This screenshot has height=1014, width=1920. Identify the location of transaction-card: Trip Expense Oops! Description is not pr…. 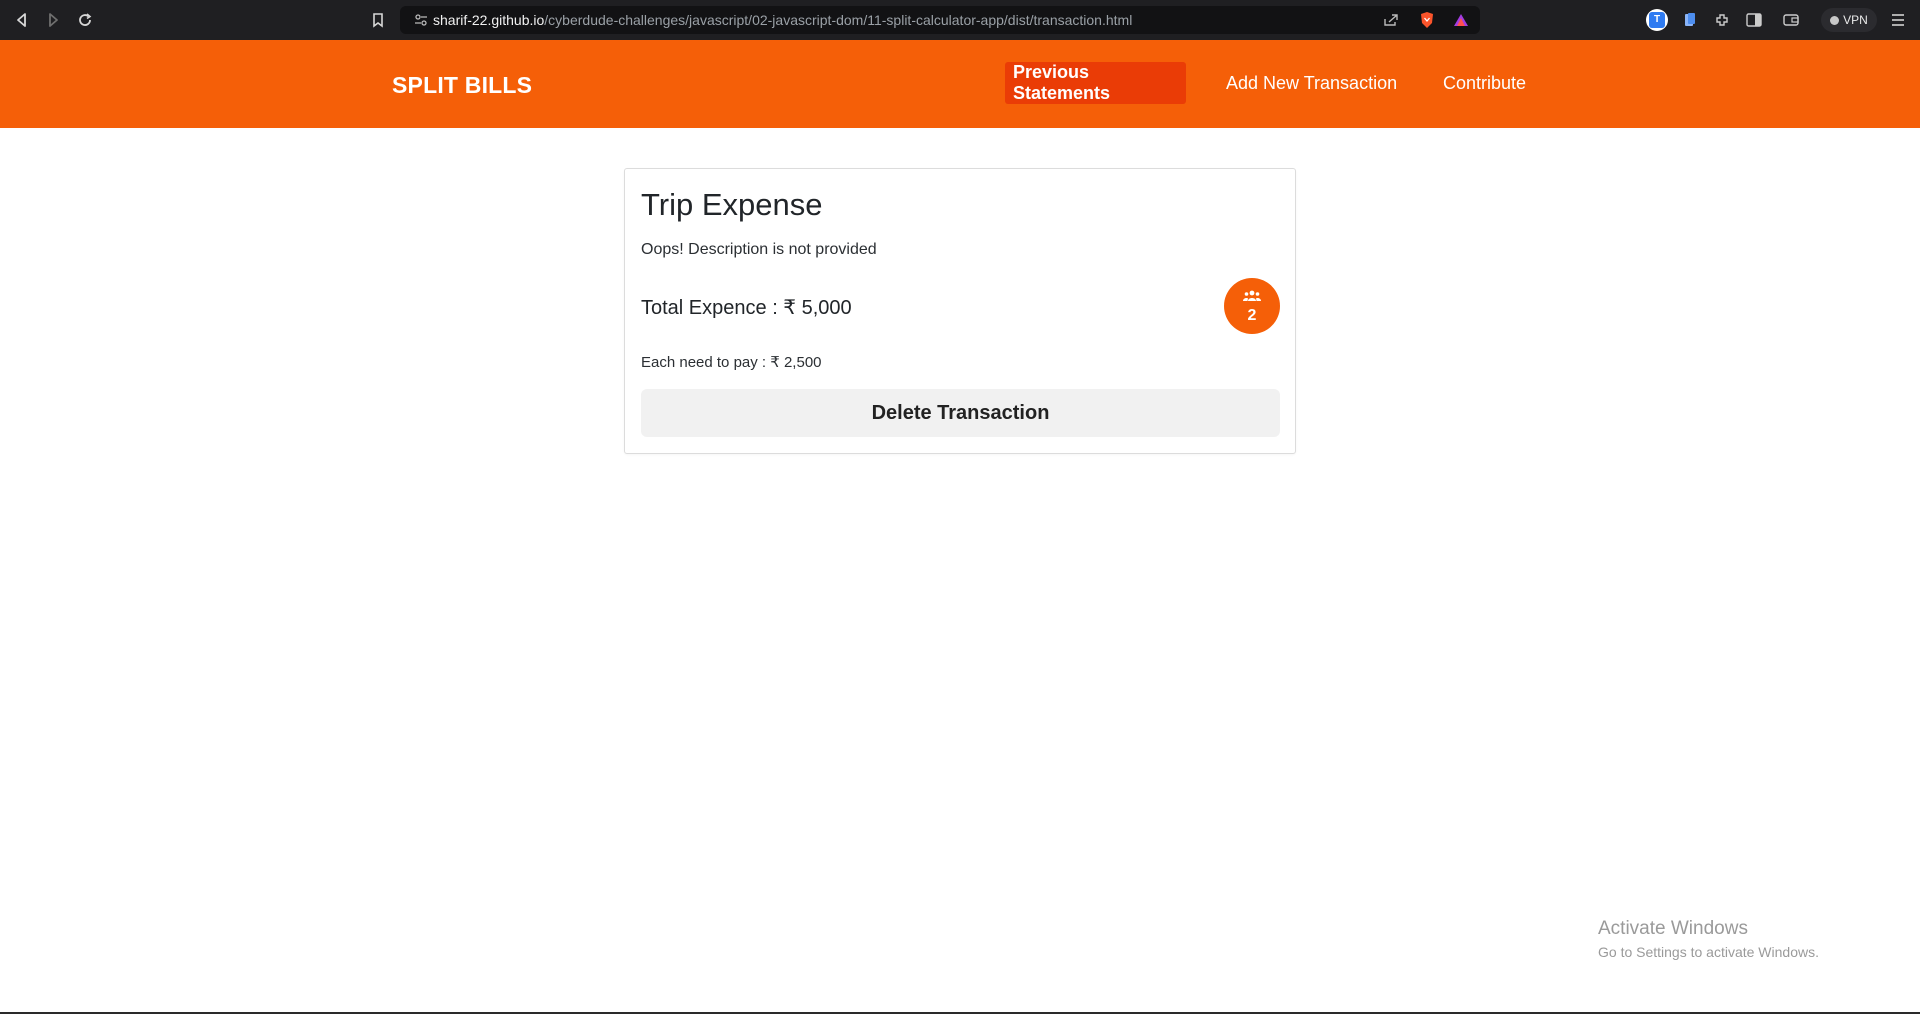
(960, 311).